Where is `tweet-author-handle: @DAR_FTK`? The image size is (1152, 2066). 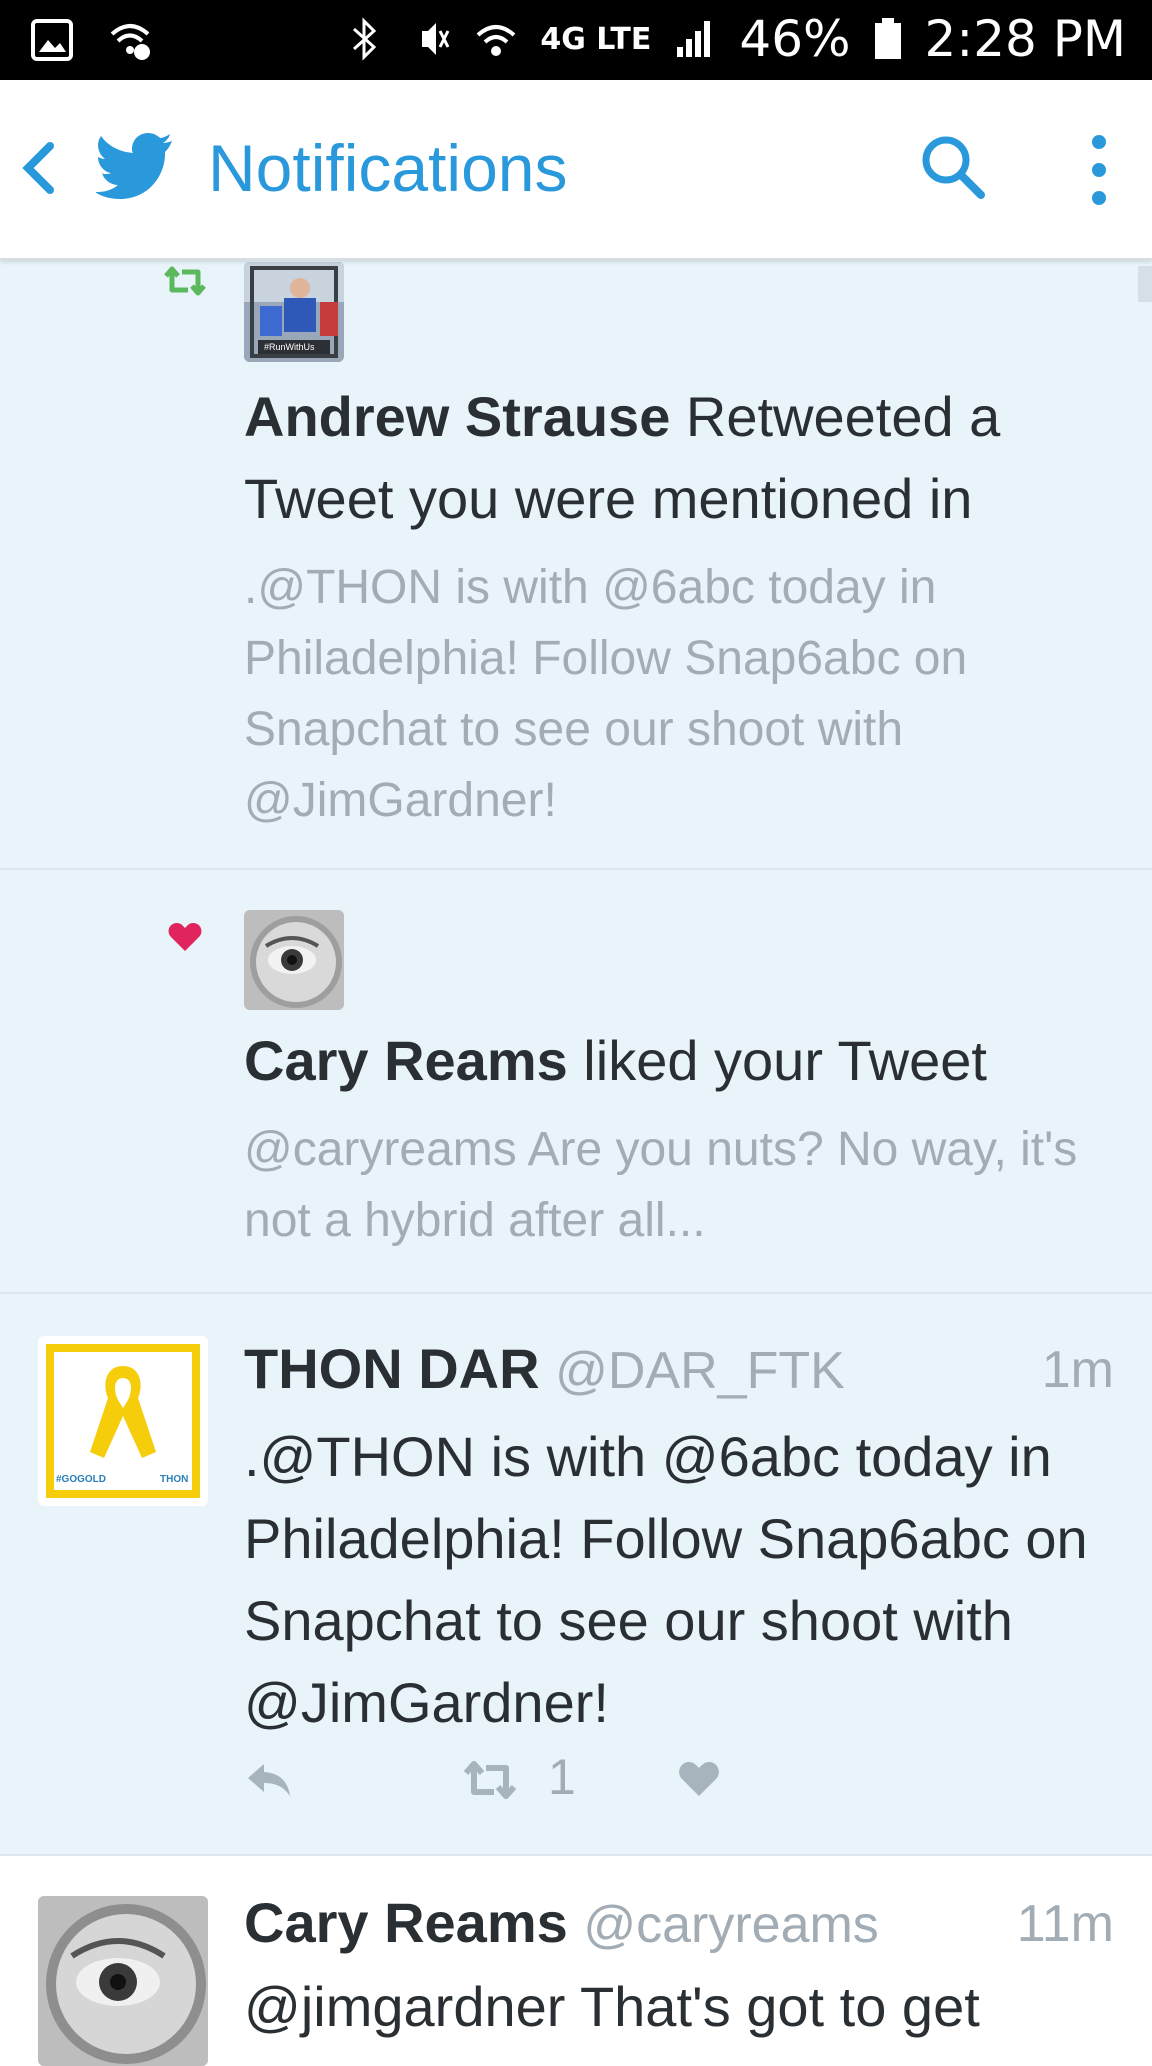 tweet-author-handle: @DAR_FTK is located at coordinates (700, 1371).